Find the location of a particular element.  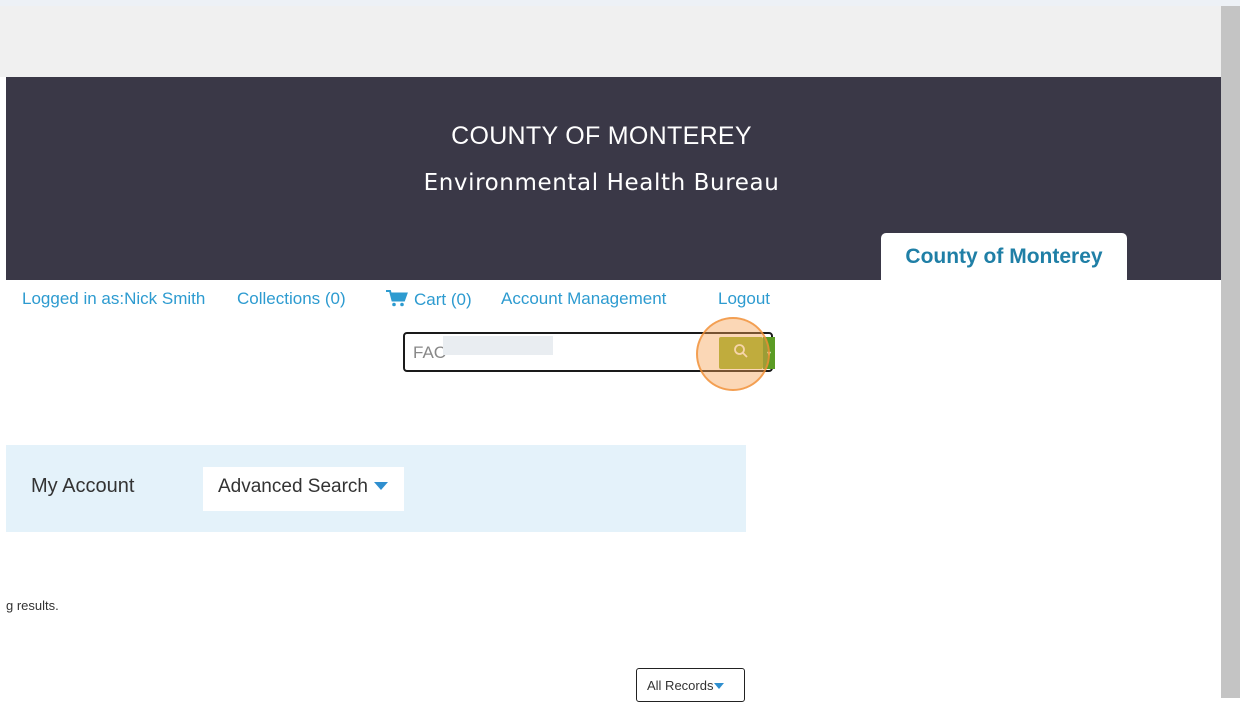

chevron-down-icon: ▾ is located at coordinates (768, 353).